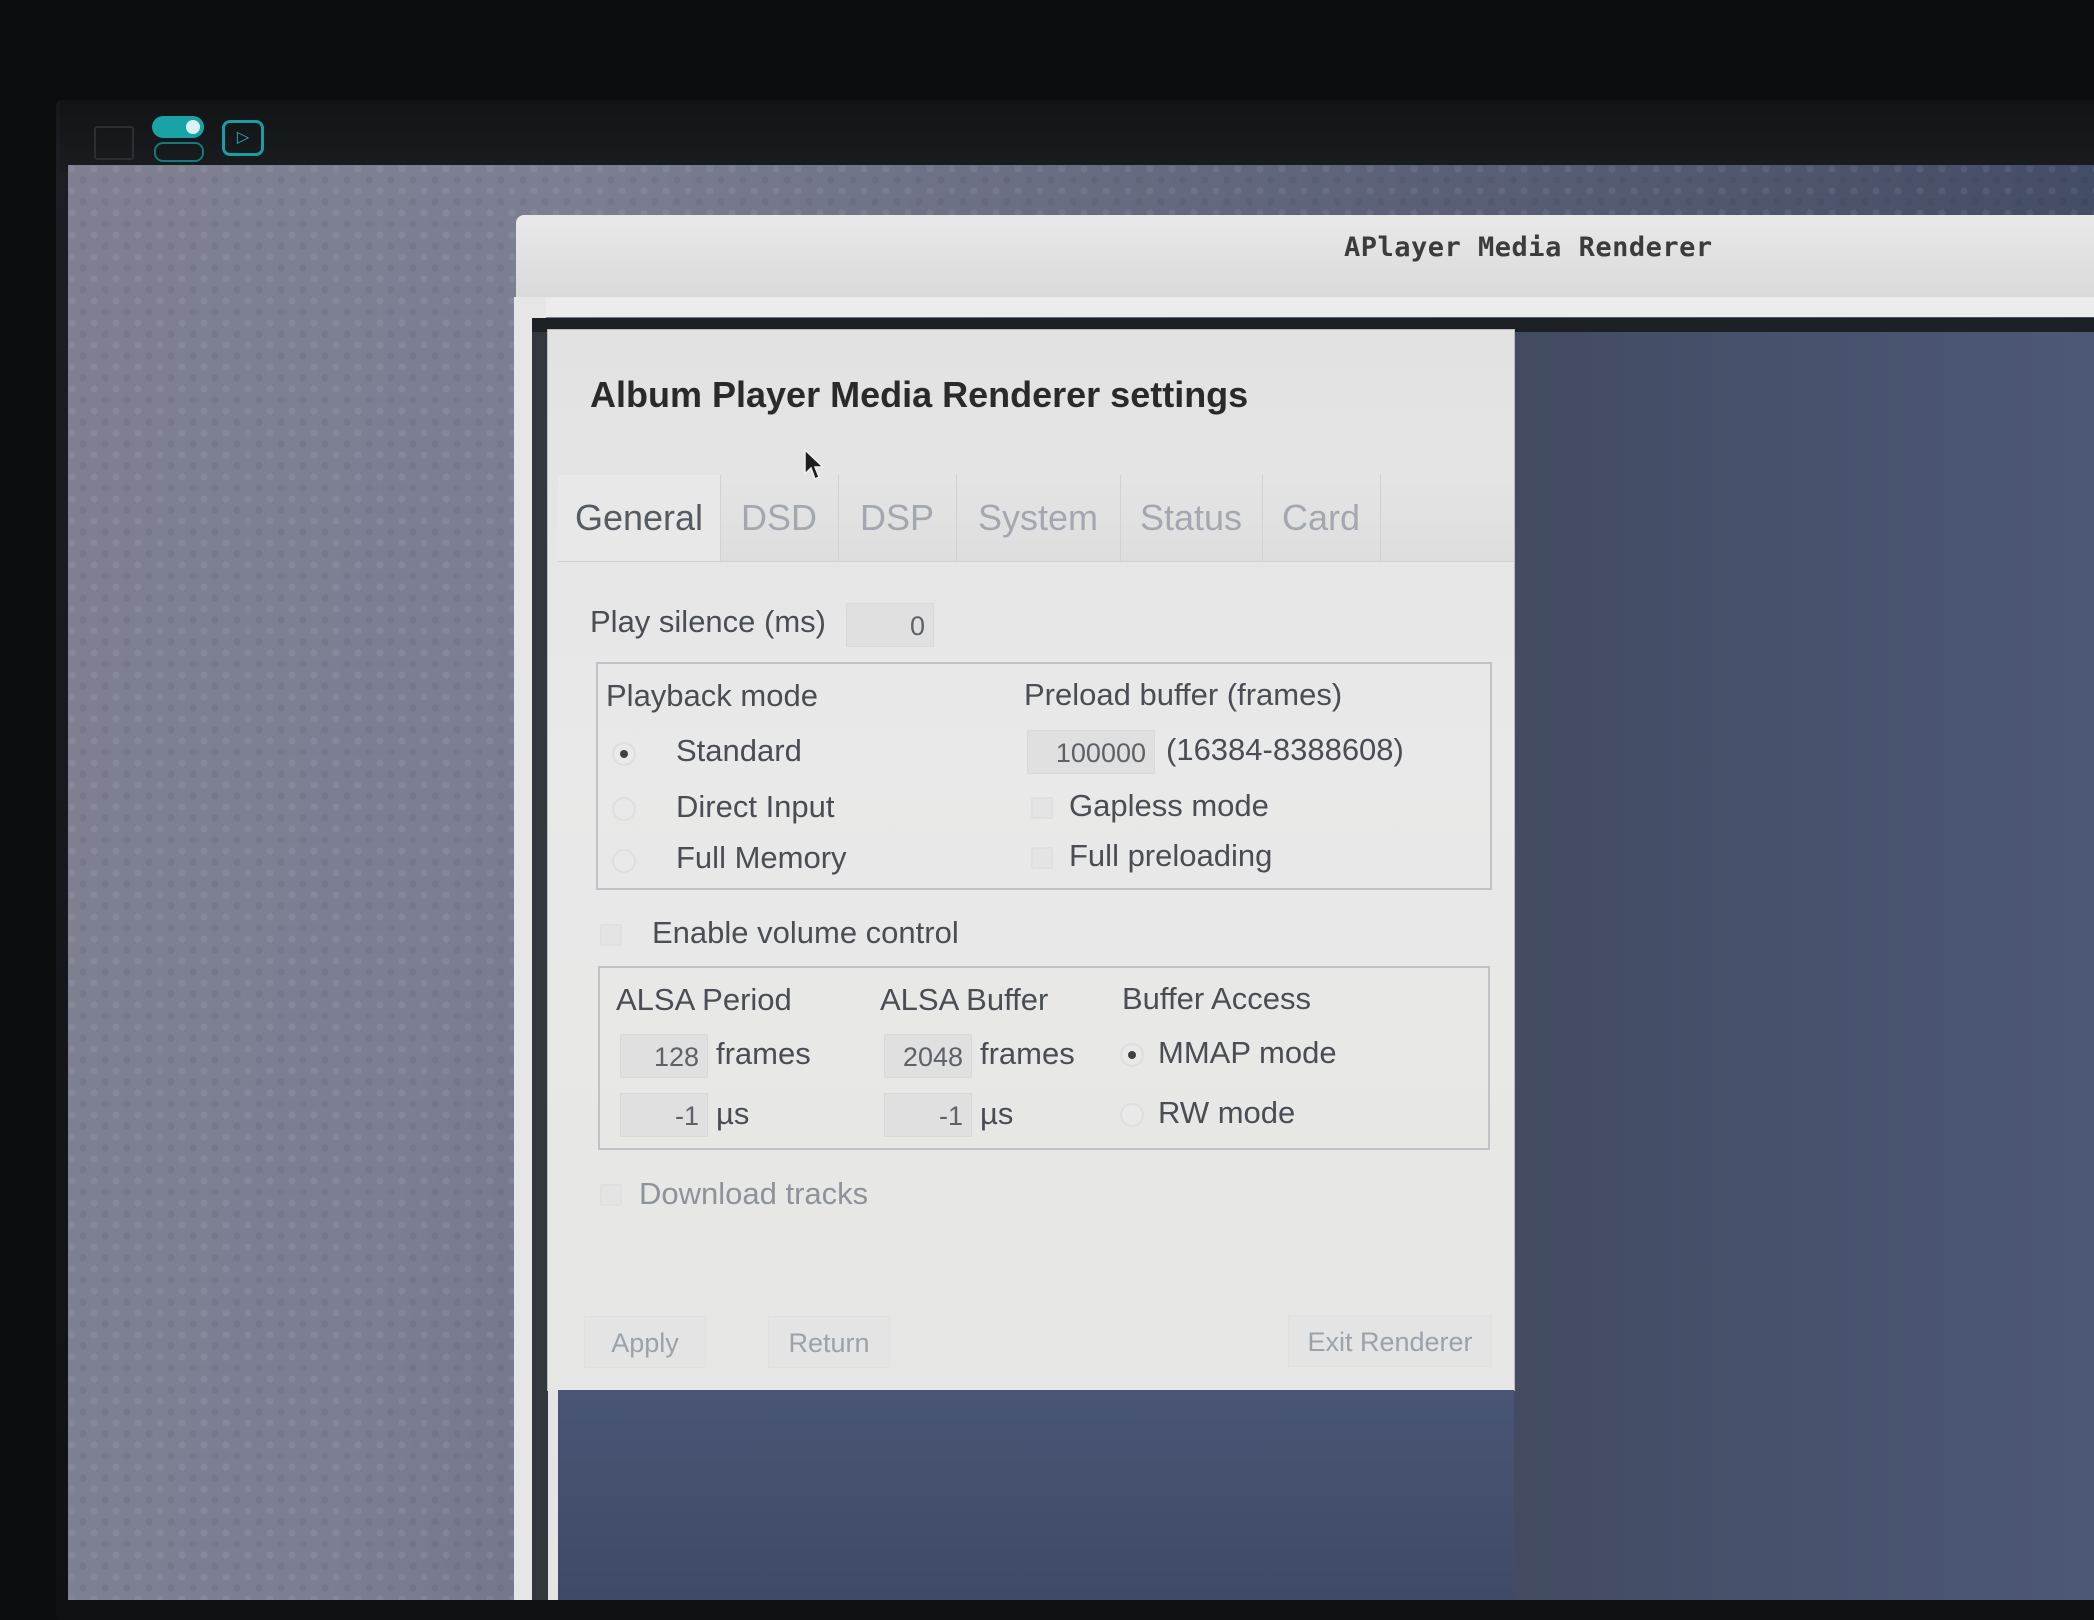 Image resolution: width=2094 pixels, height=1620 pixels. What do you see at coordinates (1170, 856) in the screenshot?
I see `full-preloading-label: Full preloading` at bounding box center [1170, 856].